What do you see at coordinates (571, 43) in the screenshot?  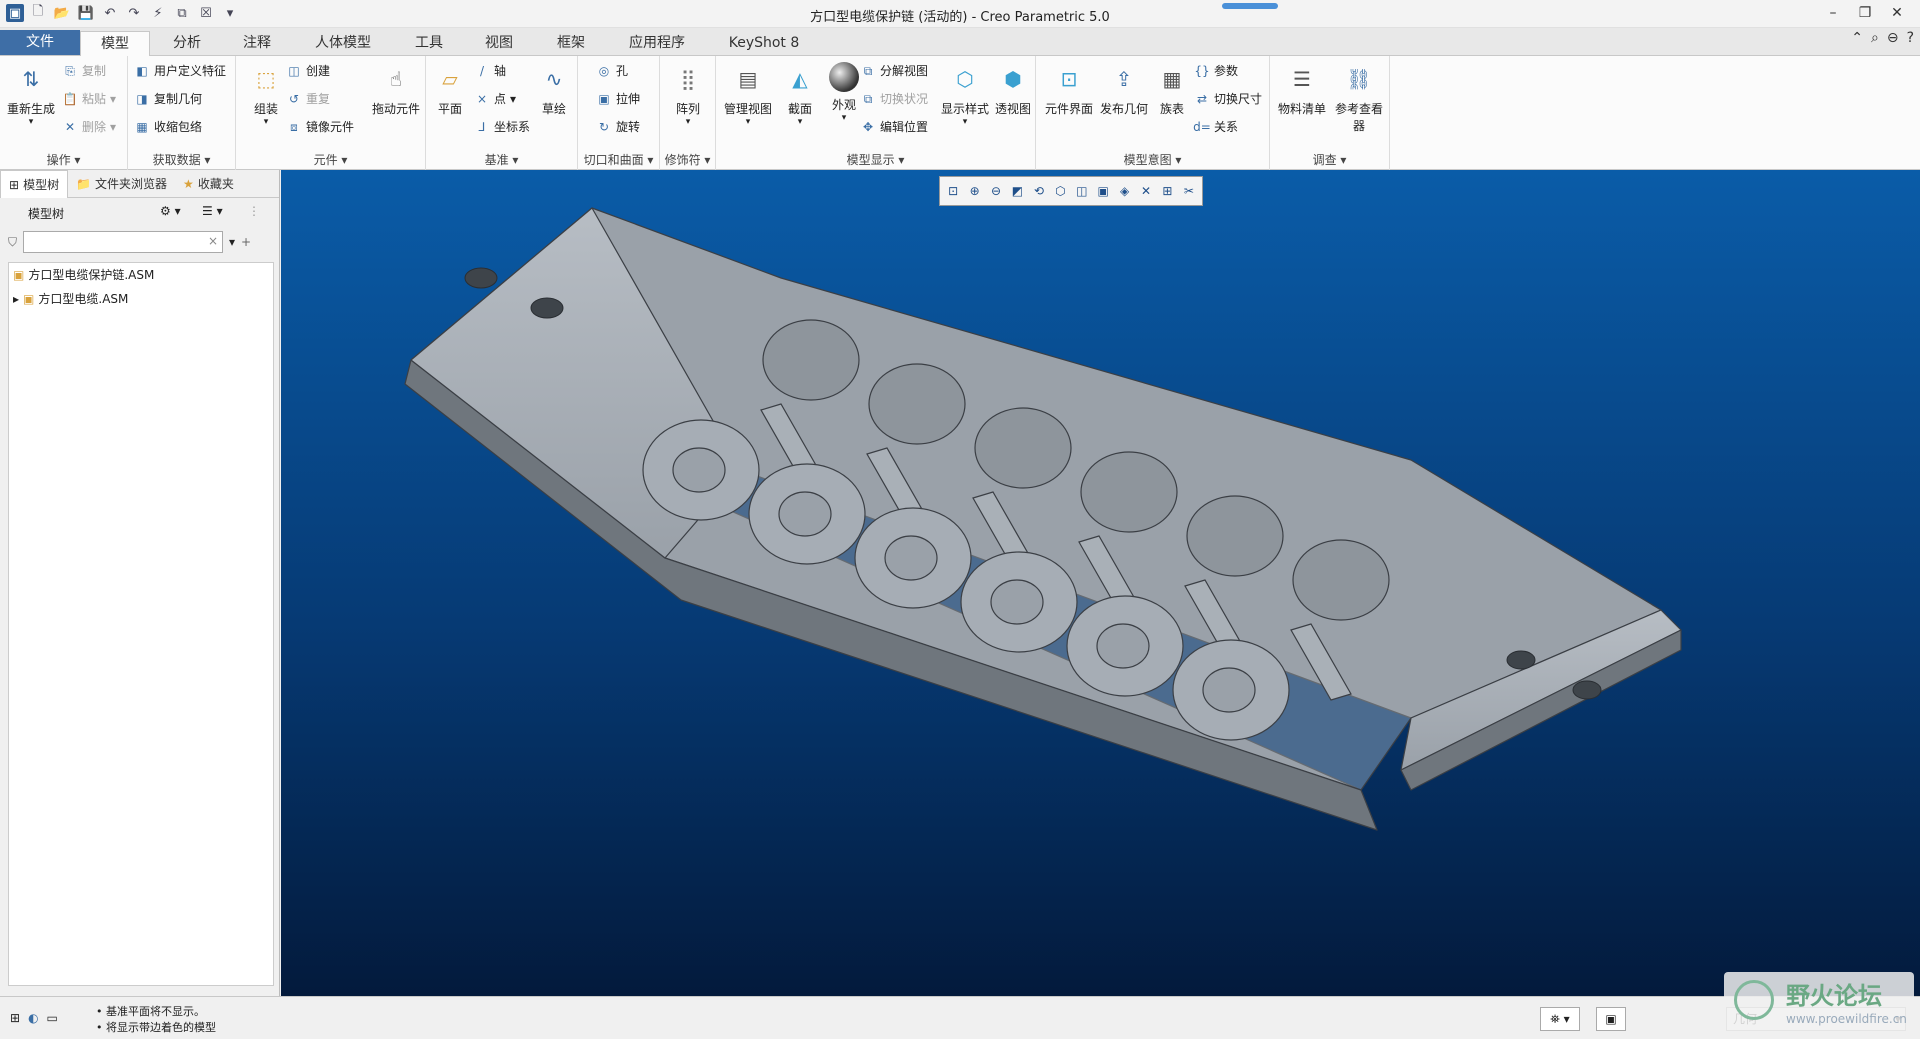 I see `tab-framework: 框架` at bounding box center [571, 43].